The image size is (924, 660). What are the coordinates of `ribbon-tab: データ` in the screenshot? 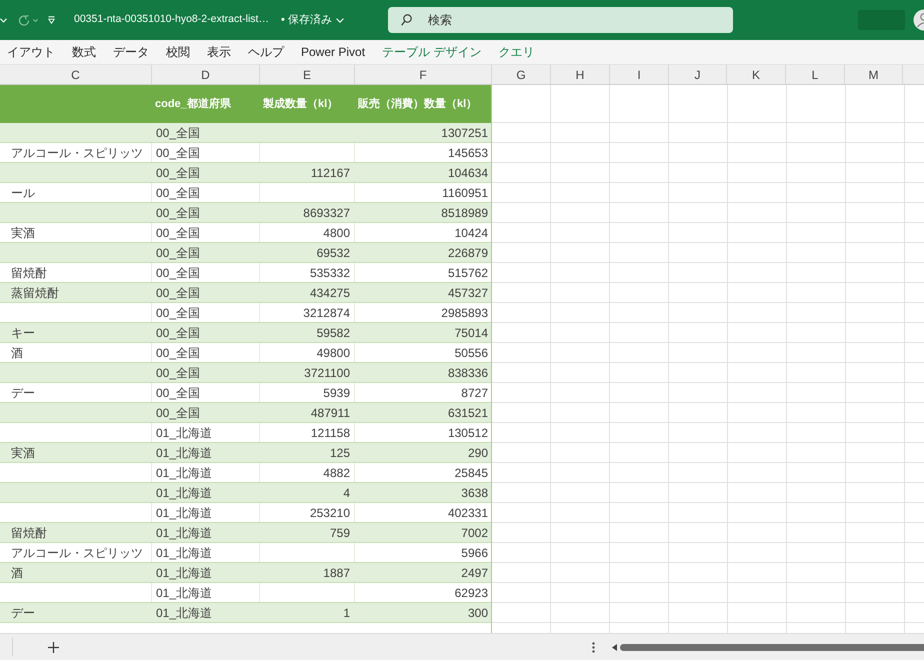 It's located at (131, 52).